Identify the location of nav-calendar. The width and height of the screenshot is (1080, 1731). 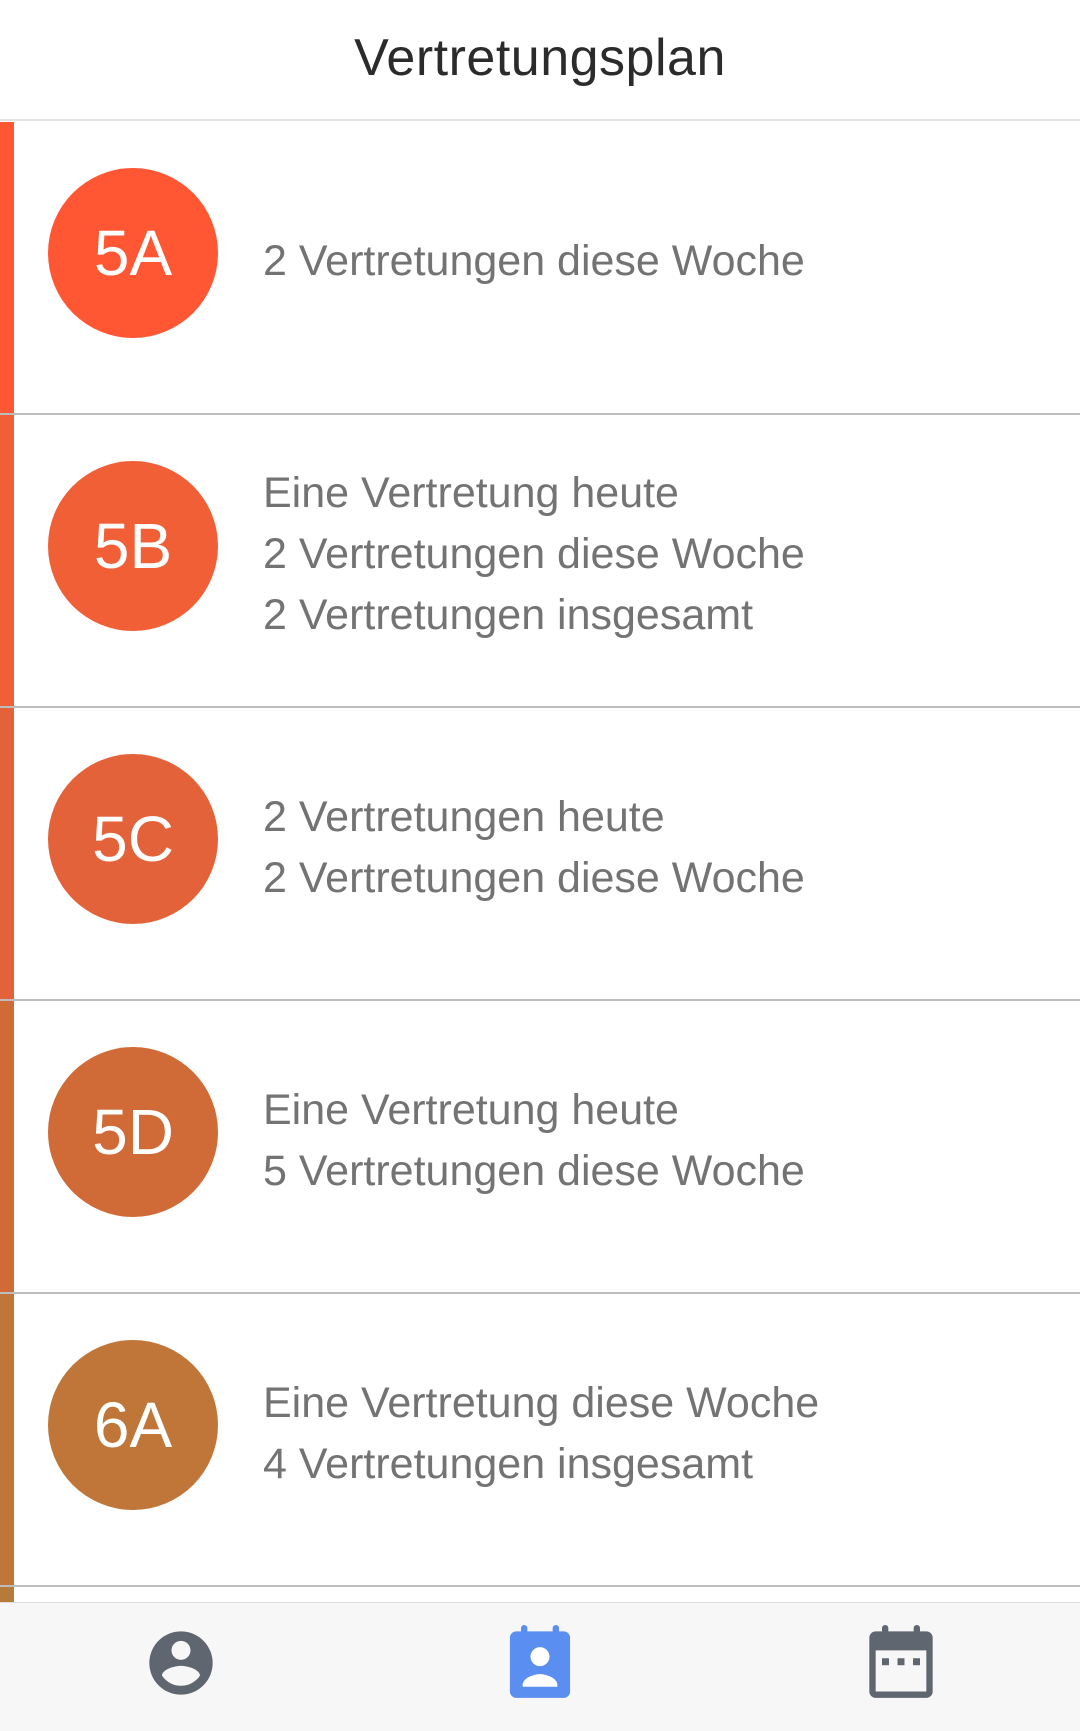
(901, 1663).